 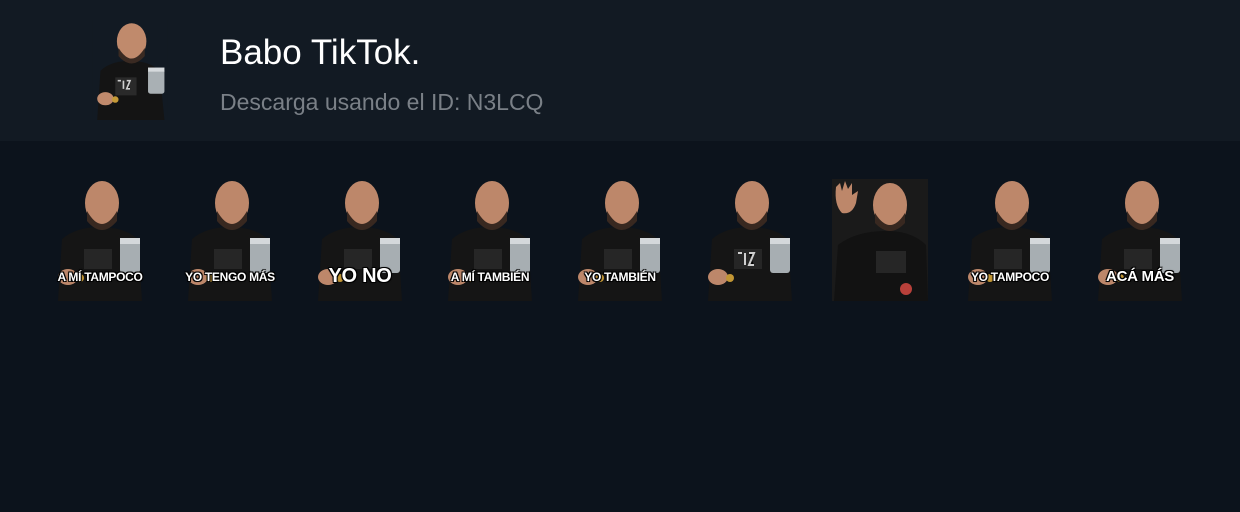 I want to click on sticker-3: YO NO, so click(x=360, y=240).